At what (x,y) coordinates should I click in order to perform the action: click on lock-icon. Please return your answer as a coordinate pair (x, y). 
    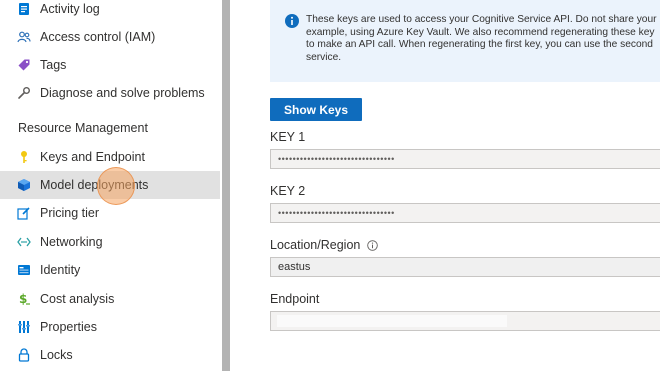
    Looking at the image, I should click on (24, 355).